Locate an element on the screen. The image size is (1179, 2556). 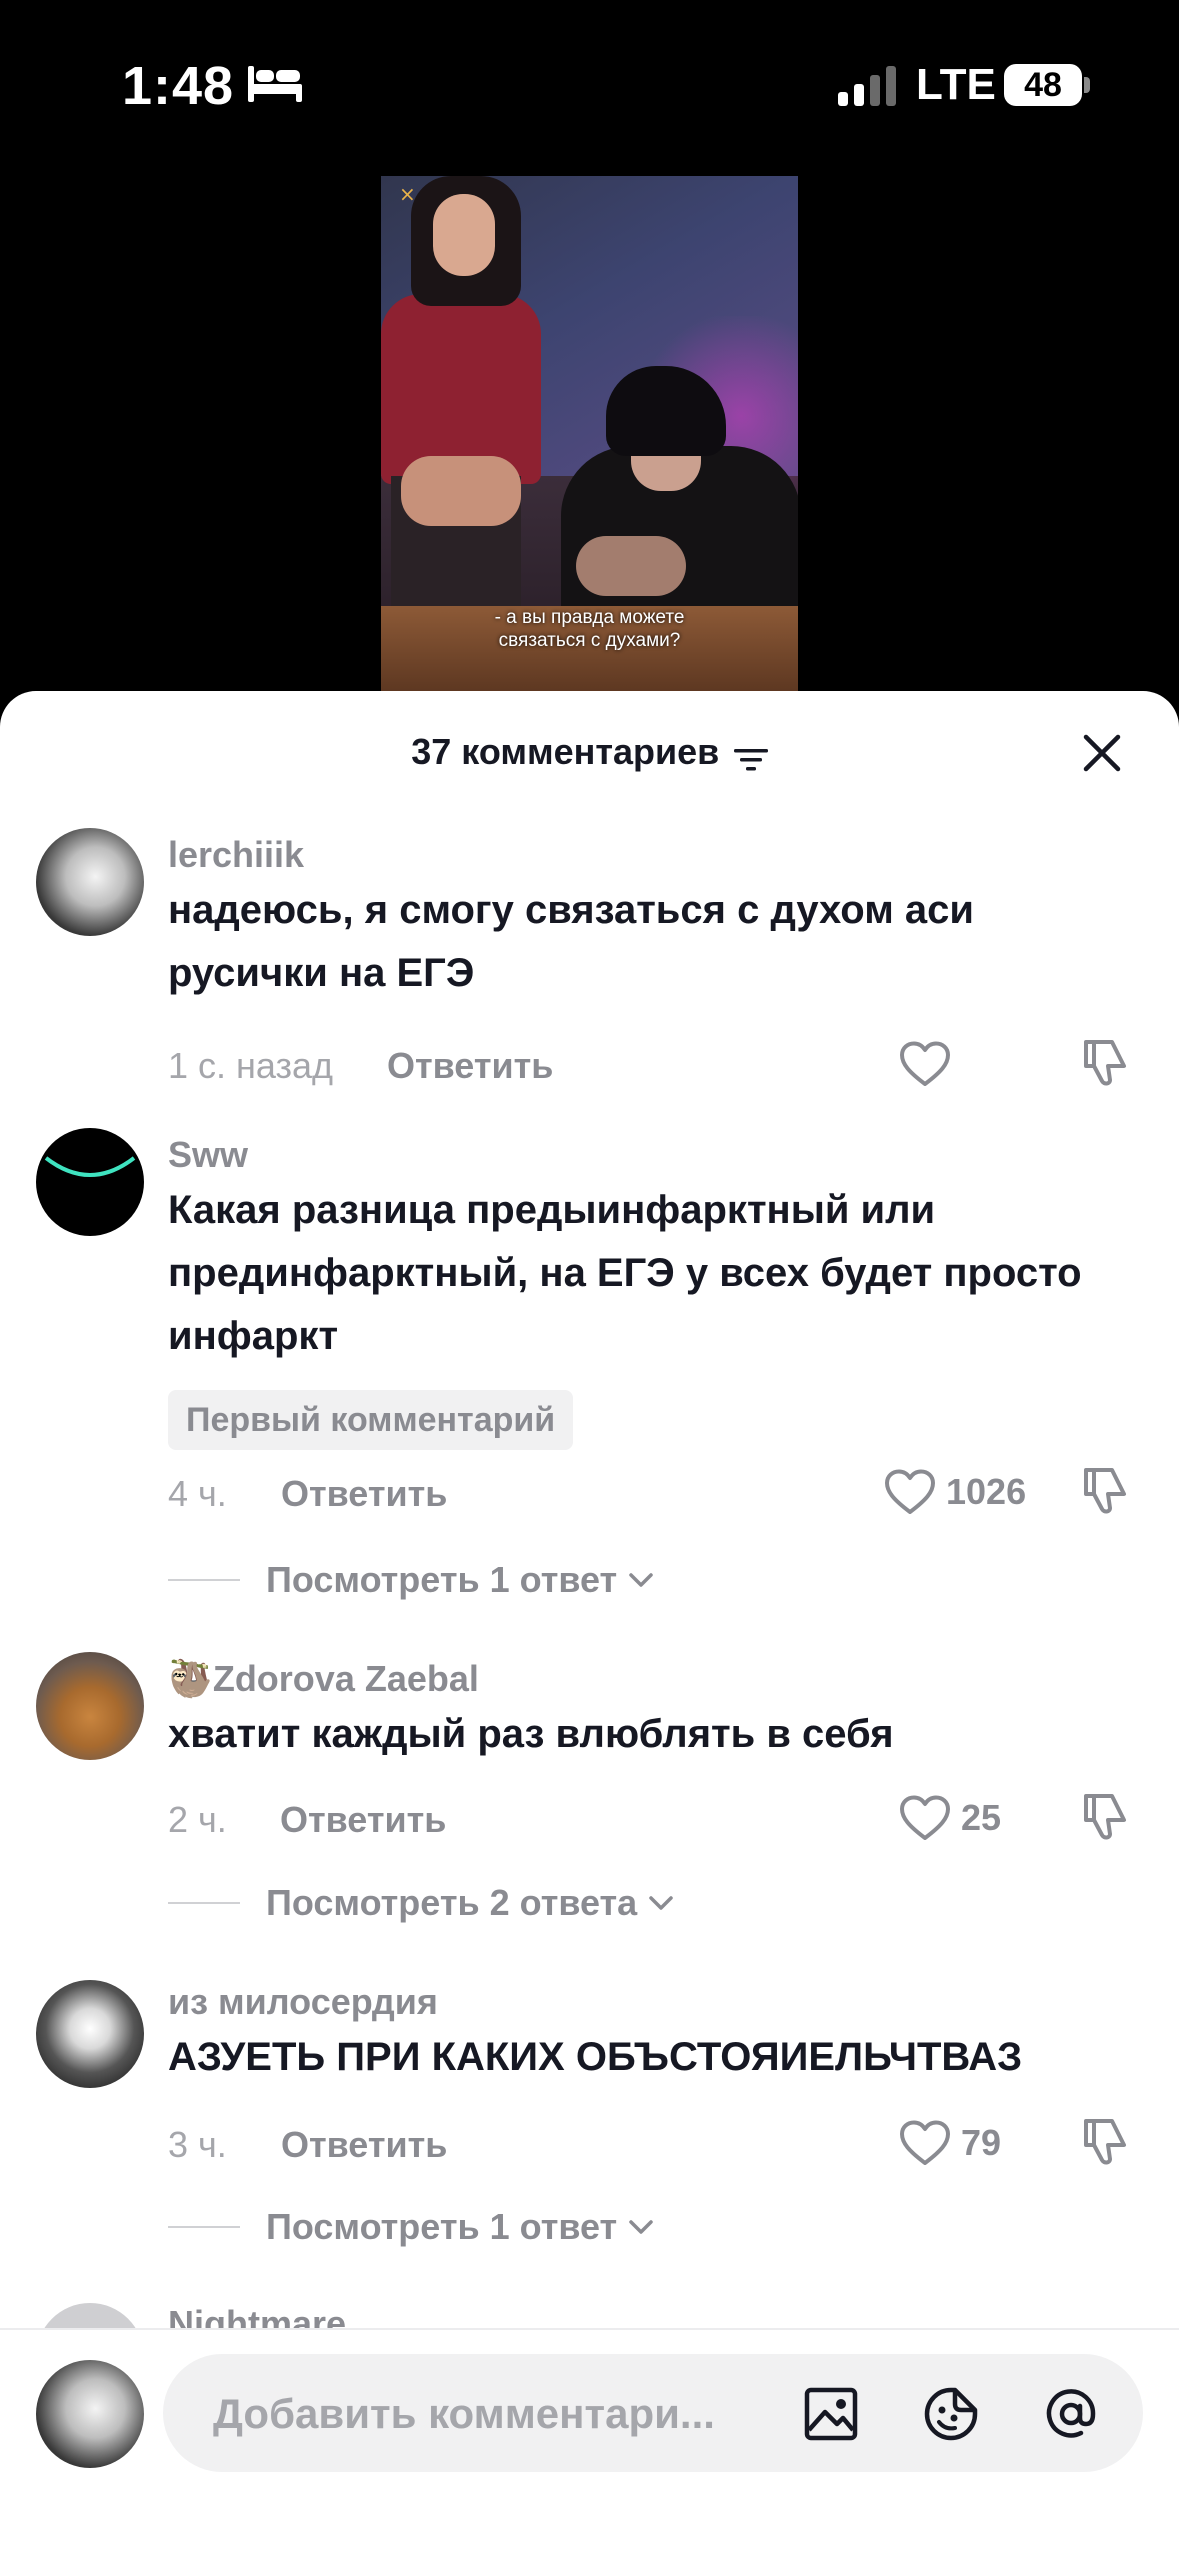
comment-username: Sww is located at coordinates (208, 1155).